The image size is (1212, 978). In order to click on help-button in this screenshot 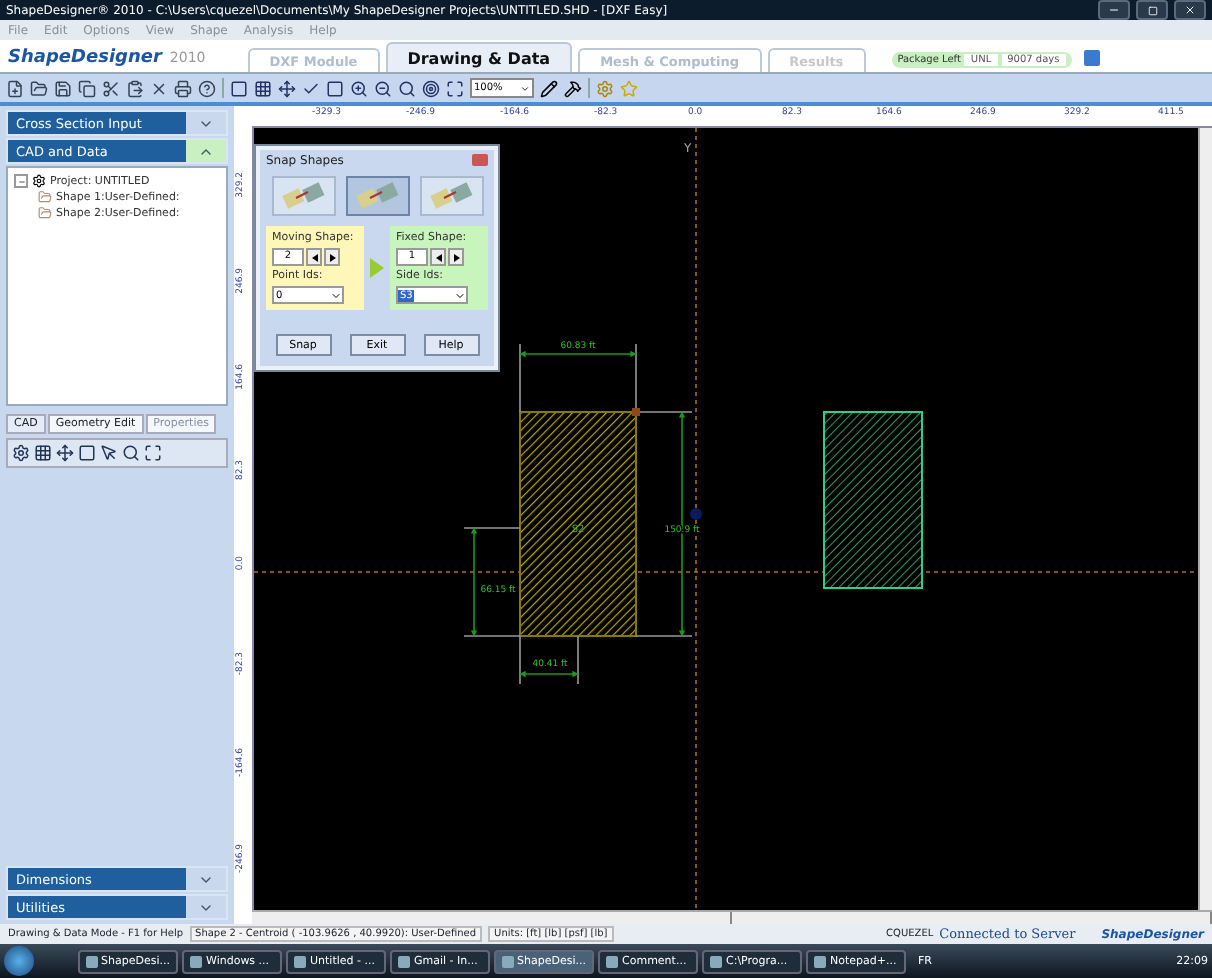, I will do `click(1091, 58)`.